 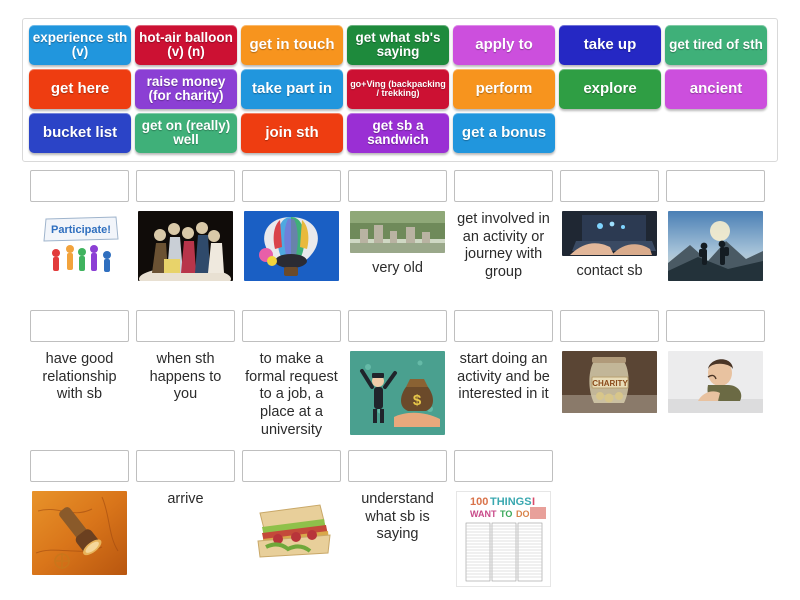 What do you see at coordinates (79, 377) in the screenshot?
I see `answer-definition-text: have good relationship with sb` at bounding box center [79, 377].